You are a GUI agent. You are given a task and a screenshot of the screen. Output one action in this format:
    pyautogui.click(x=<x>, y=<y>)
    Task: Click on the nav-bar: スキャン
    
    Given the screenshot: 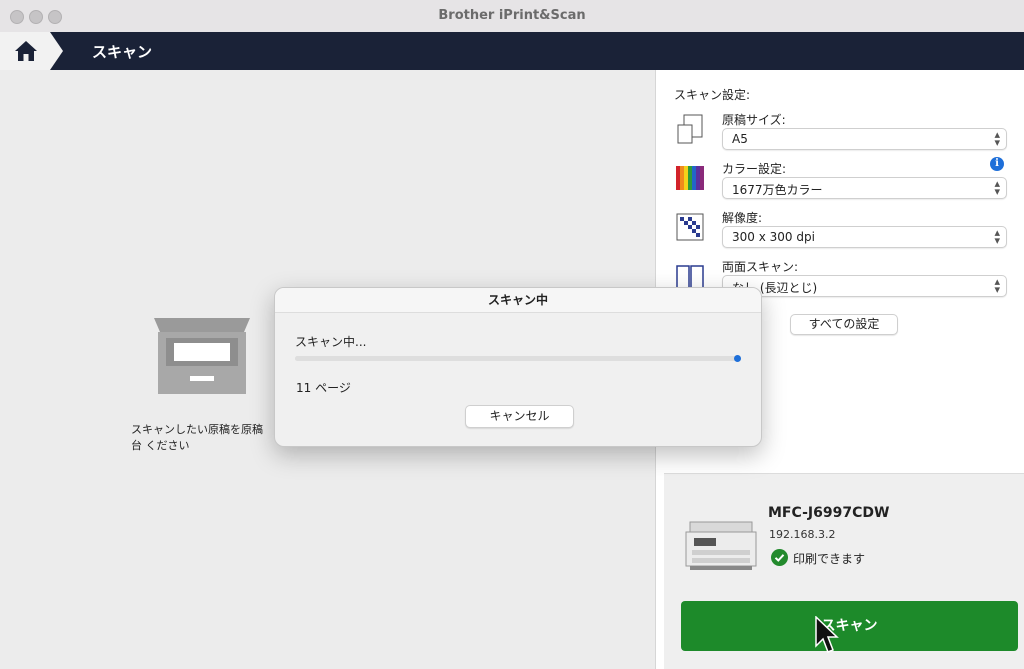 What is the action you would take?
    pyautogui.click(x=512, y=51)
    